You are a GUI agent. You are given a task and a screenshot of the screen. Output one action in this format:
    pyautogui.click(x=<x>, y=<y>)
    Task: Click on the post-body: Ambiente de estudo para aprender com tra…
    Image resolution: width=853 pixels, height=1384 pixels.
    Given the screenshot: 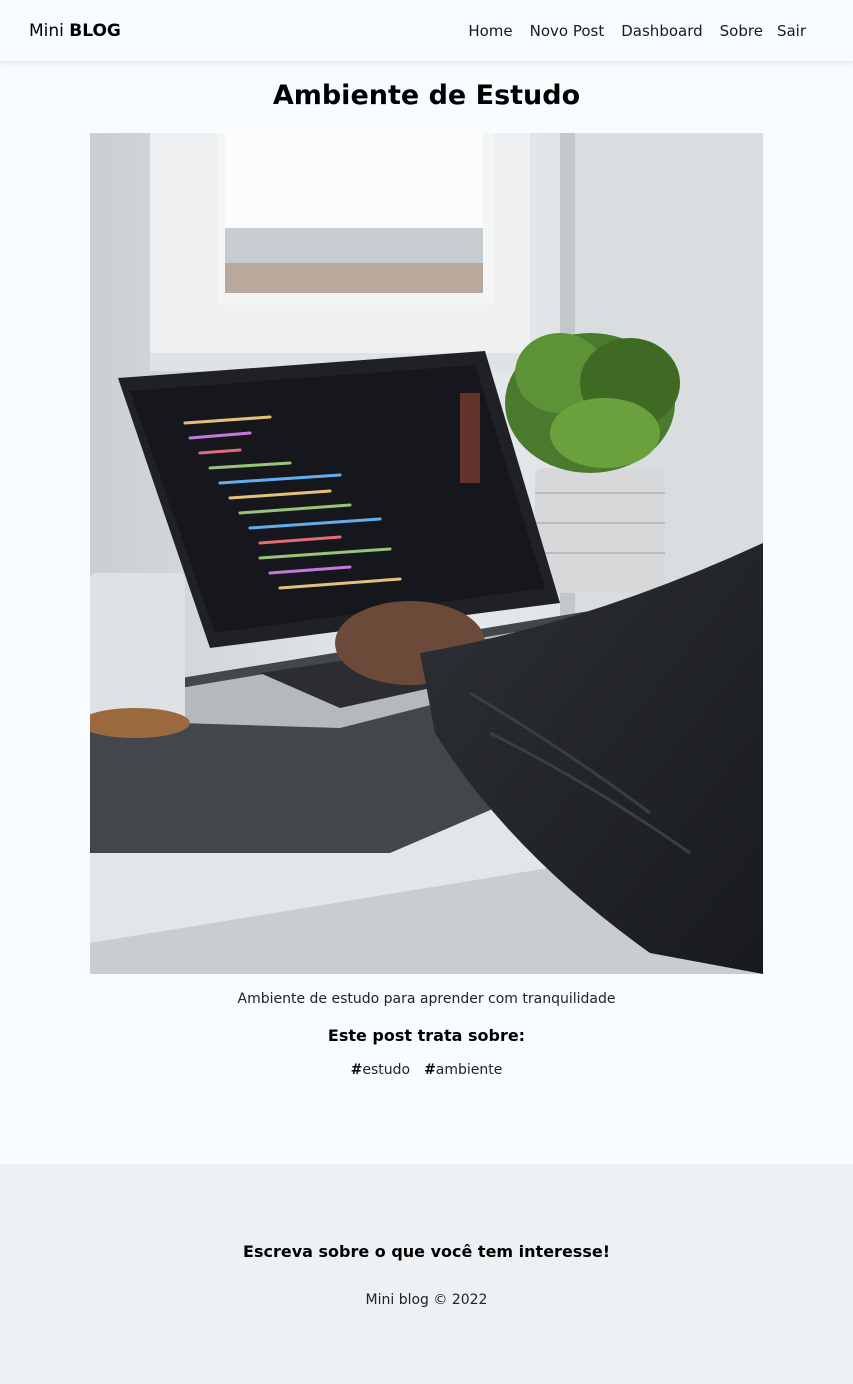 What is the action you would take?
    pyautogui.click(x=426, y=999)
    